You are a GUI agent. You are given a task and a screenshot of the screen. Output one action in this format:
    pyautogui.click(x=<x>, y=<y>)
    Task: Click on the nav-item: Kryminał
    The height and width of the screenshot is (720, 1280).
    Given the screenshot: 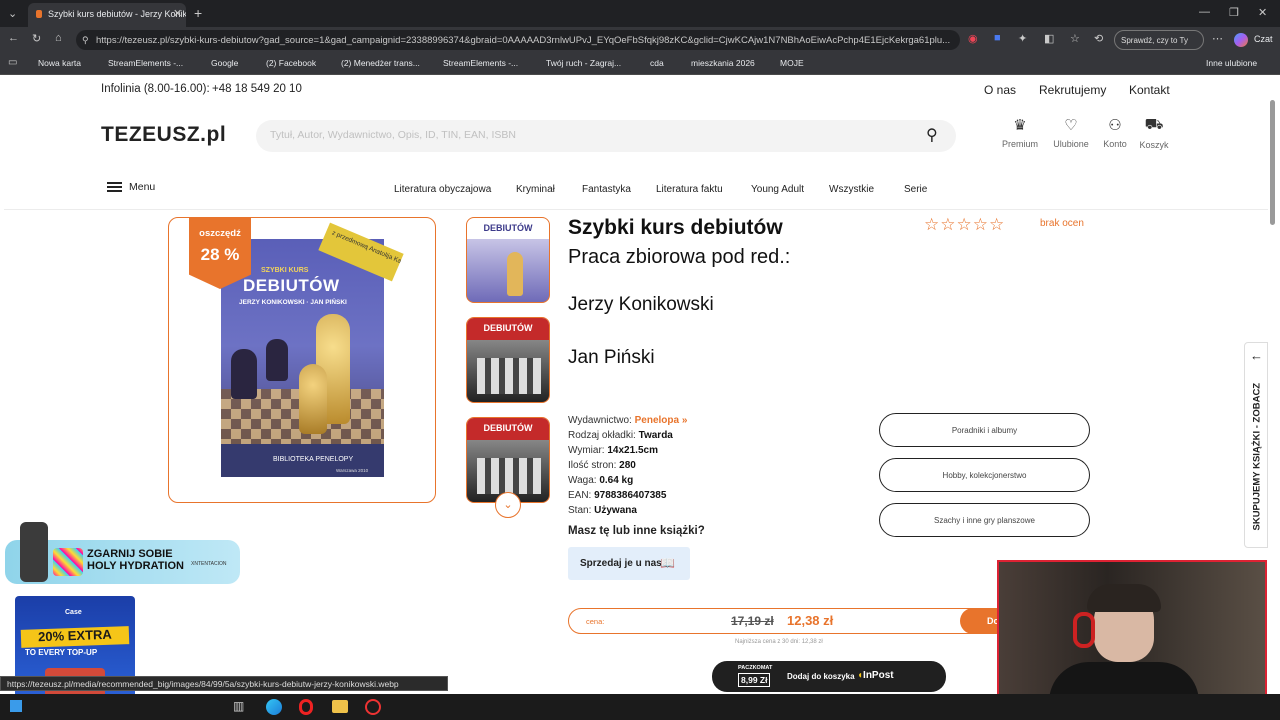 What is the action you would take?
    pyautogui.click(x=535, y=189)
    